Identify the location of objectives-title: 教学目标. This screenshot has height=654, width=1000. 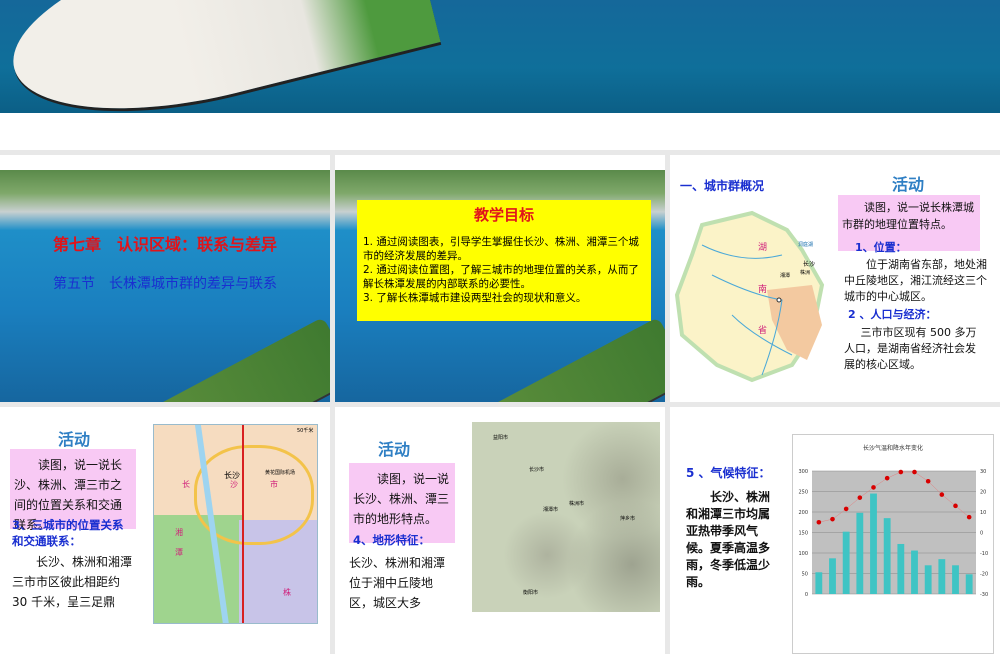
(503, 215).